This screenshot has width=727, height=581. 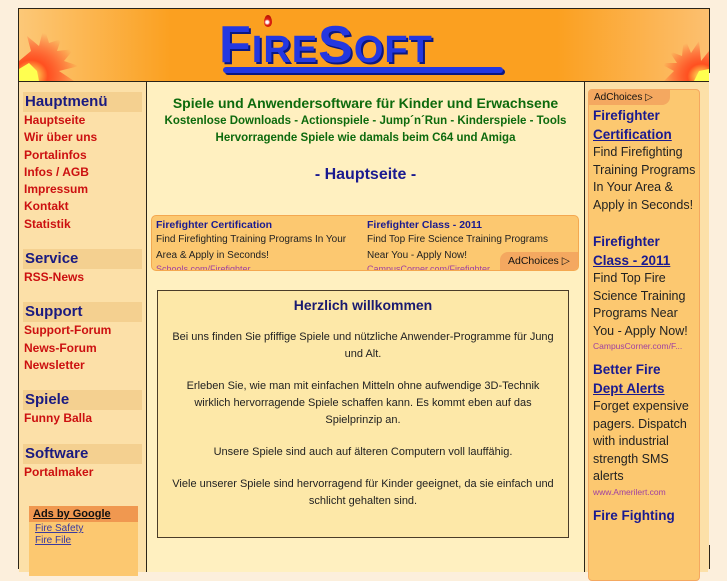 What do you see at coordinates (82, 365) in the screenshot?
I see `nav-link-newsletter: Newsletter` at bounding box center [82, 365].